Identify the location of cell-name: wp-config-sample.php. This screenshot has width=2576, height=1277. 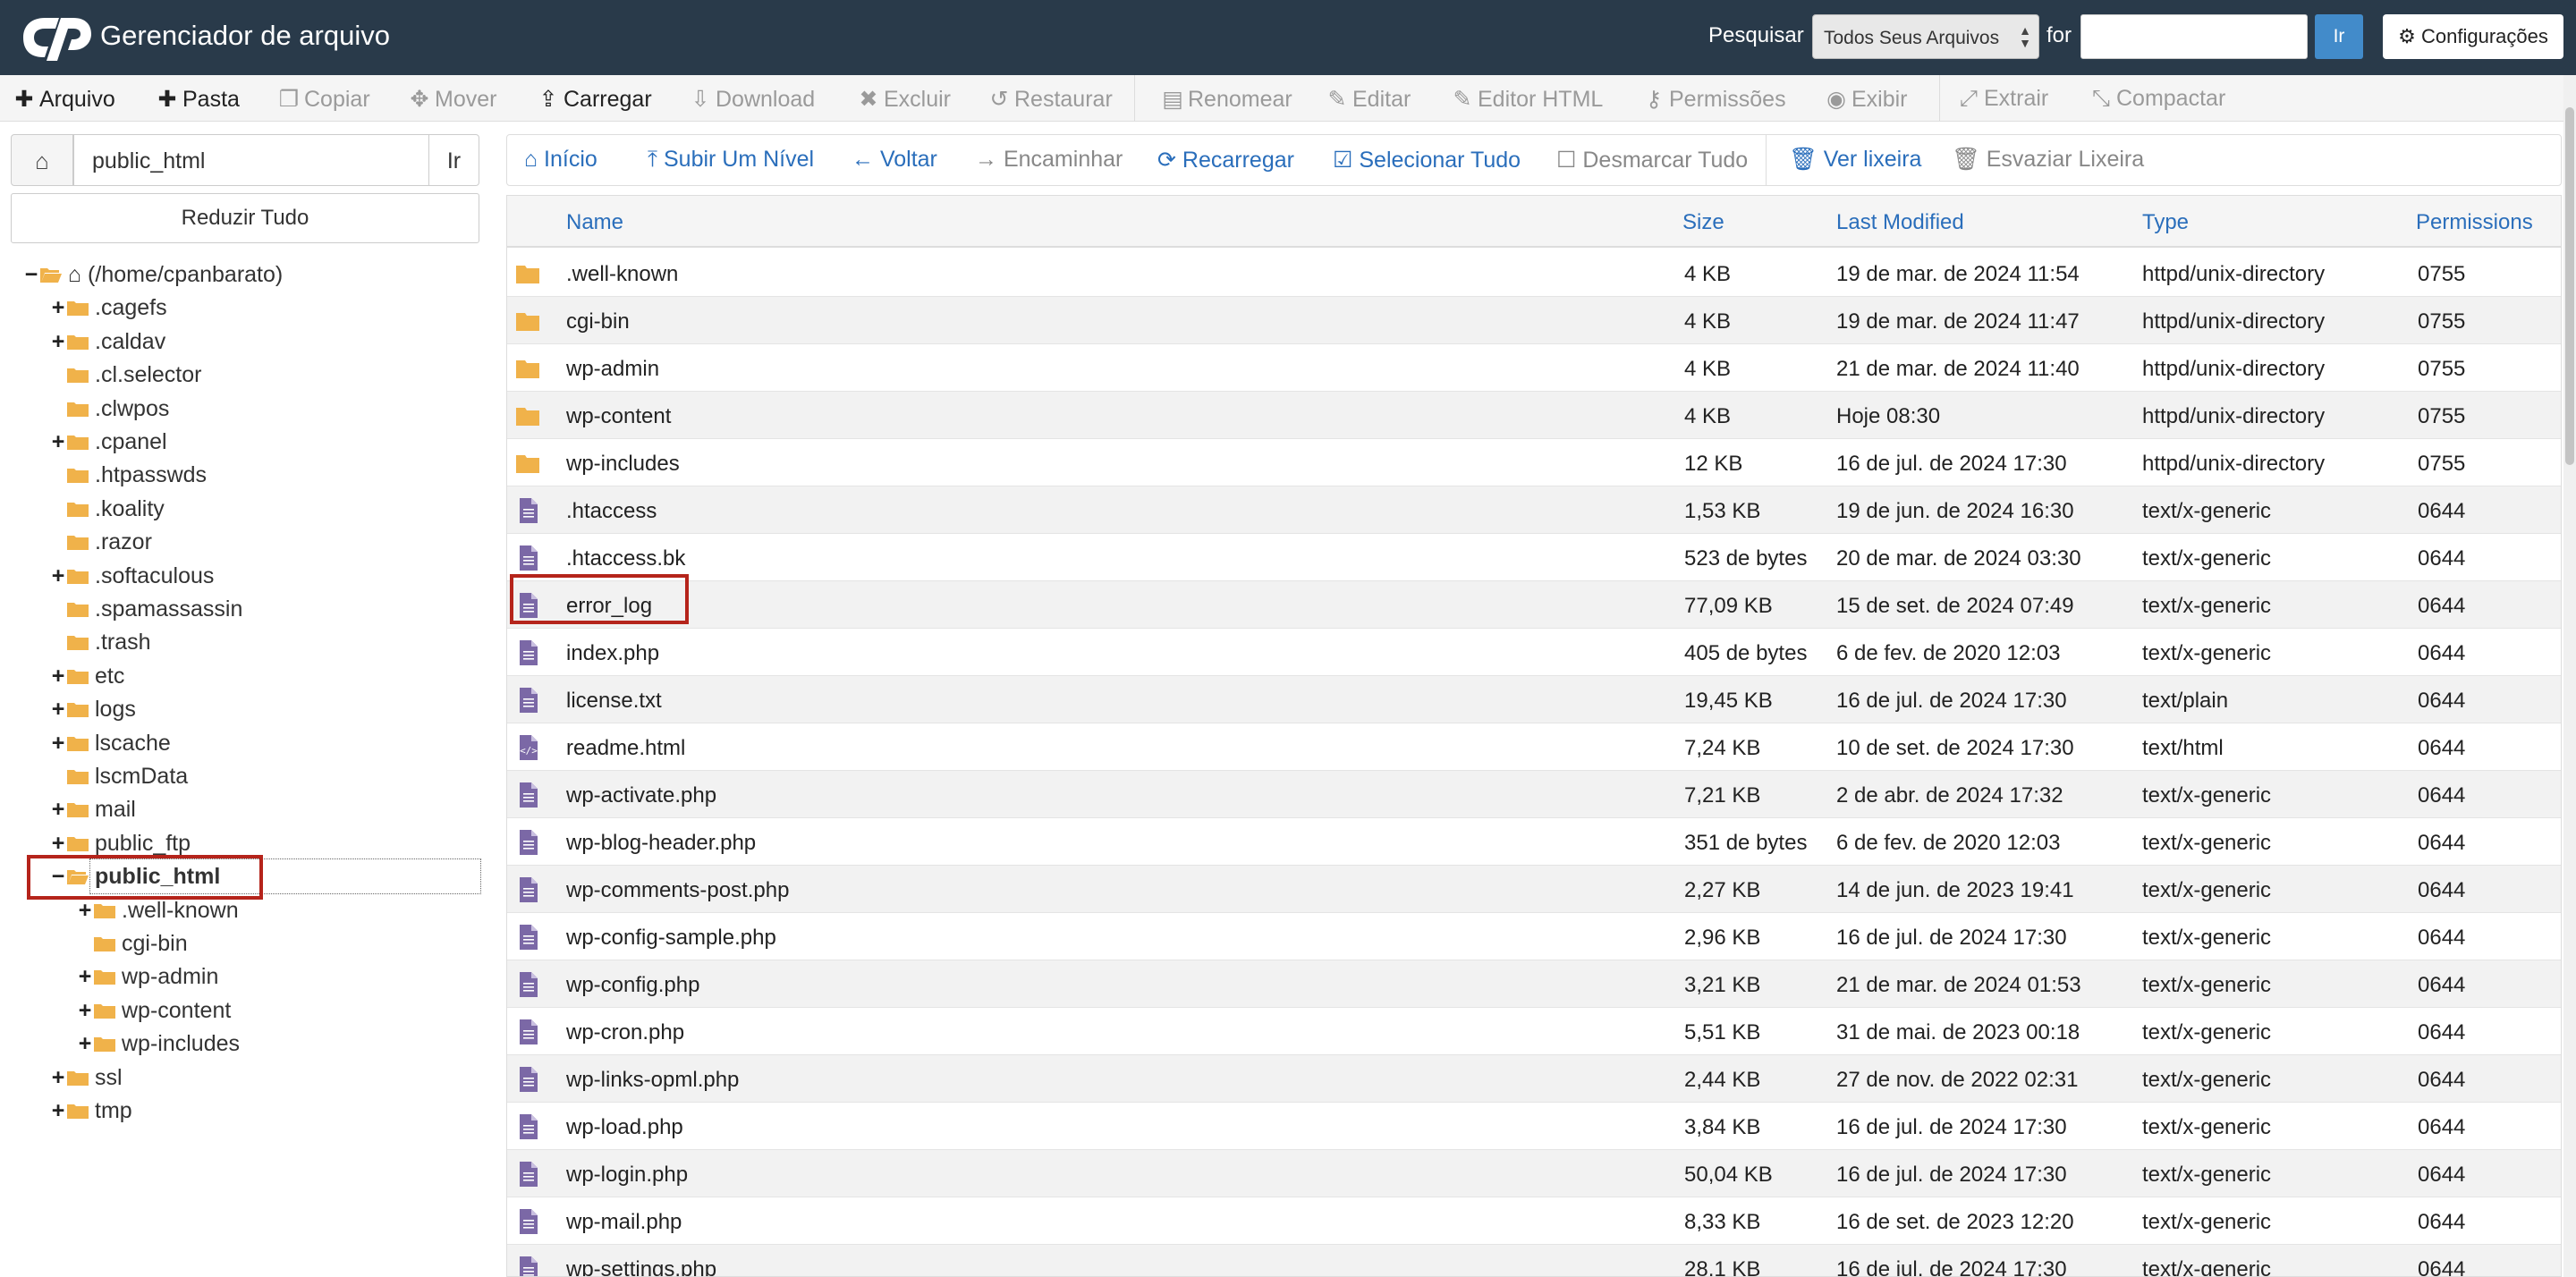
(671, 938).